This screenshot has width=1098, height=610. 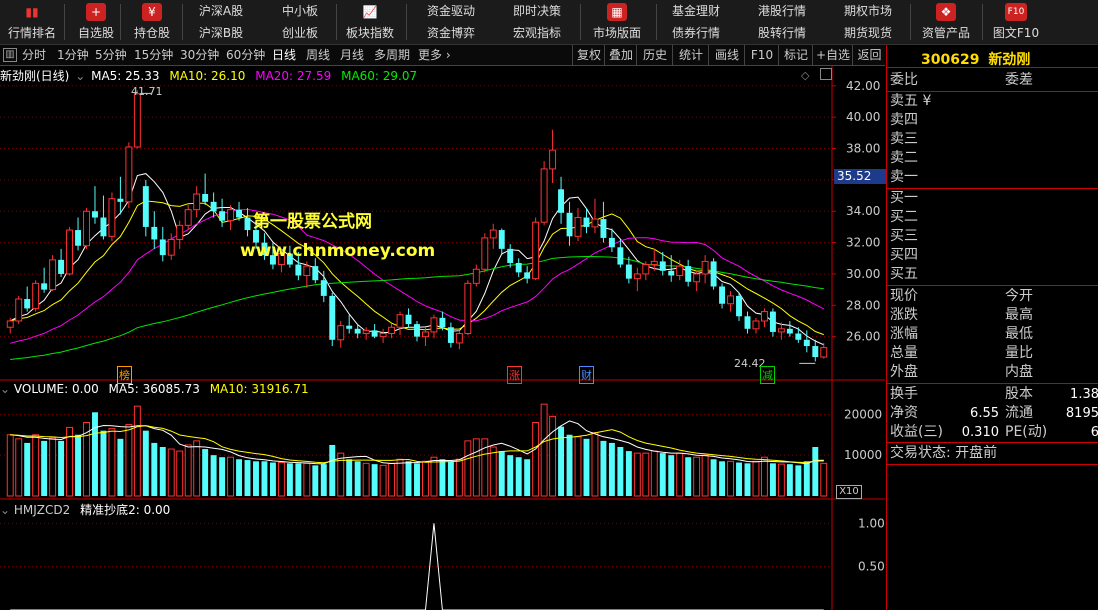 I want to click on toolbar-jishi-juece: 即时决策, so click(x=537, y=11).